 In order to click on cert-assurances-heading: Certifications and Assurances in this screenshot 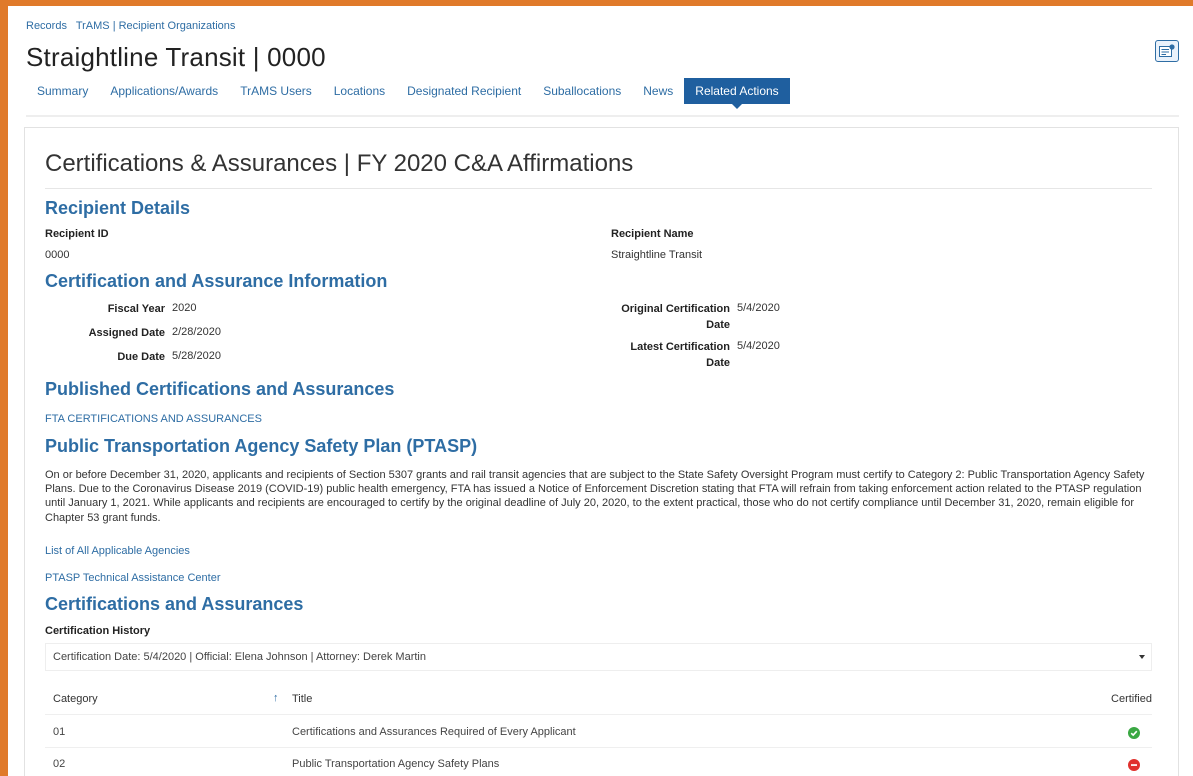, I will do `click(174, 604)`.